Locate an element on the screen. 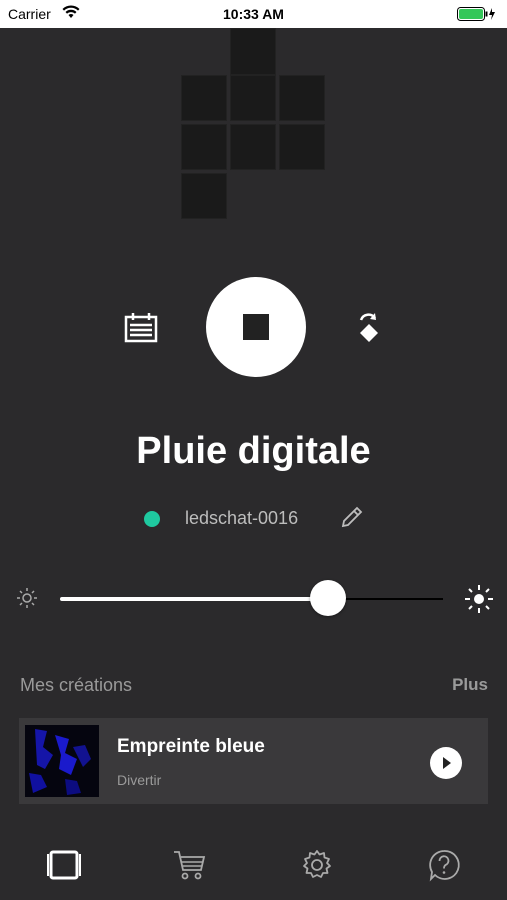 This screenshot has width=507, height=900. clock: 10:33 AM is located at coordinates (253, 14).